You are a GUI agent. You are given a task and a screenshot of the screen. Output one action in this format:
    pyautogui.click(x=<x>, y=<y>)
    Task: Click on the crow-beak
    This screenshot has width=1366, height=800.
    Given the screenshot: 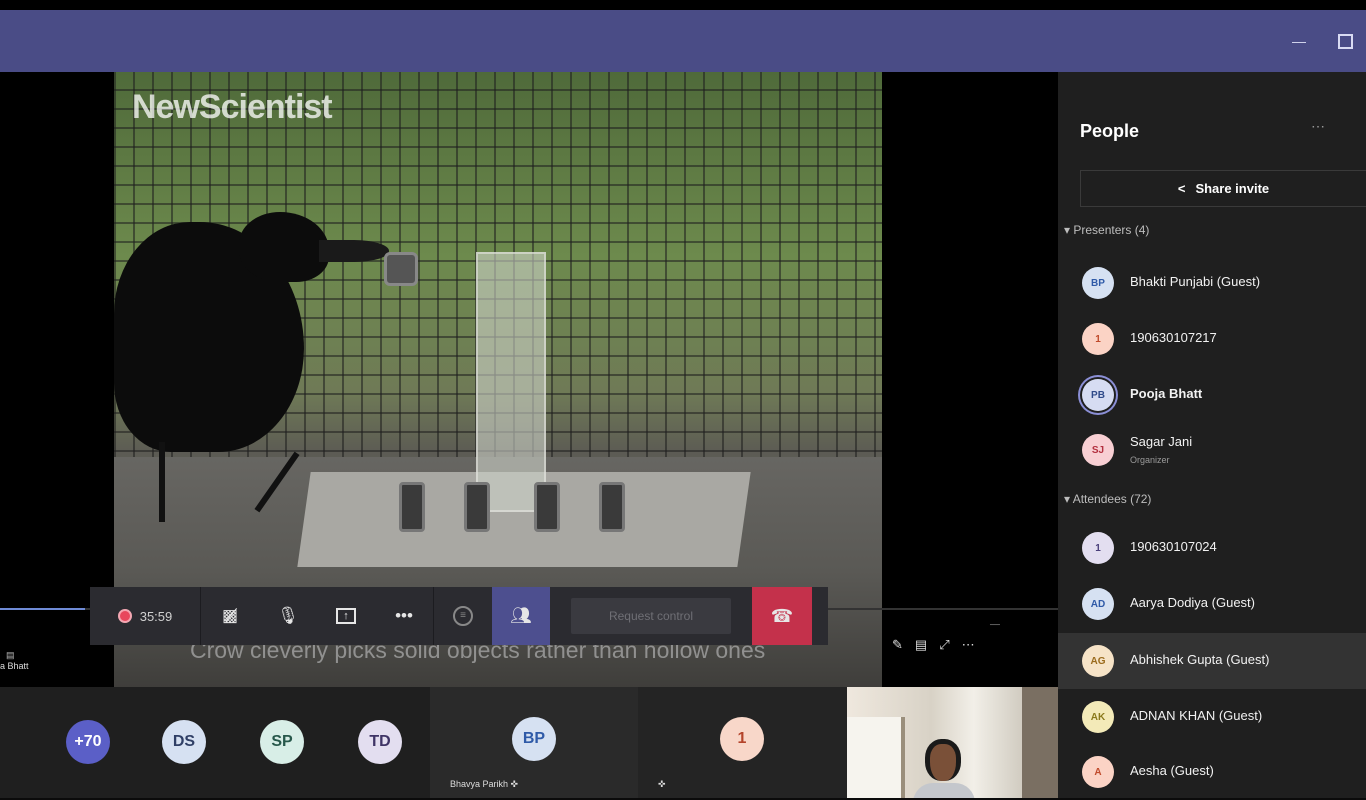 What is the action you would take?
    pyautogui.click(x=354, y=251)
    